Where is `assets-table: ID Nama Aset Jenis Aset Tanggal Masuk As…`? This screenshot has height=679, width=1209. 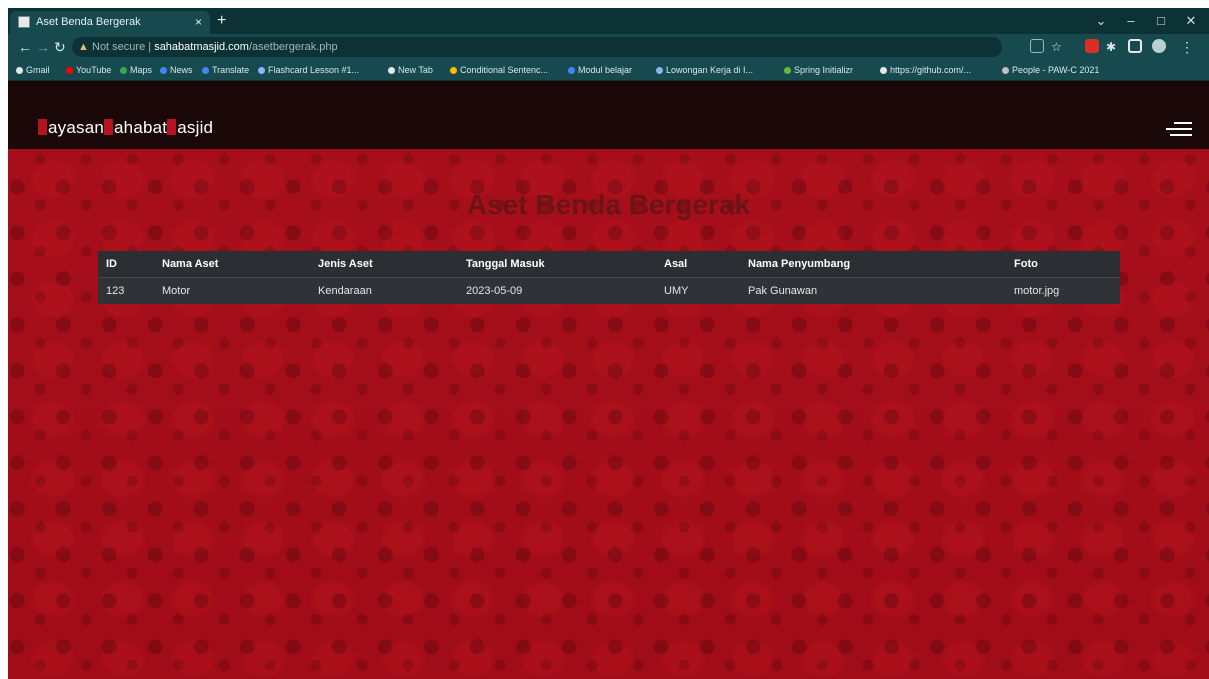
assets-table: ID Nama Aset Jenis Aset Tanggal Masuk As… is located at coordinates (609, 277).